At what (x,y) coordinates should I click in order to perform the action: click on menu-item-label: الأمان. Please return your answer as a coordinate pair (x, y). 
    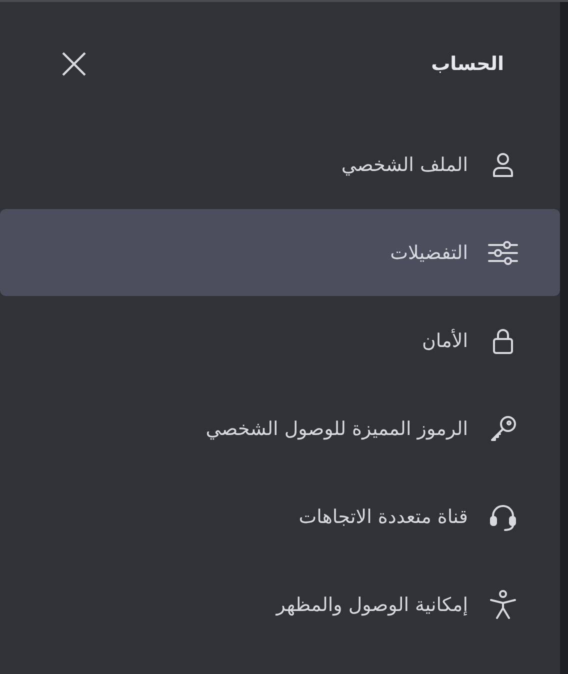
    Looking at the image, I should click on (445, 341).